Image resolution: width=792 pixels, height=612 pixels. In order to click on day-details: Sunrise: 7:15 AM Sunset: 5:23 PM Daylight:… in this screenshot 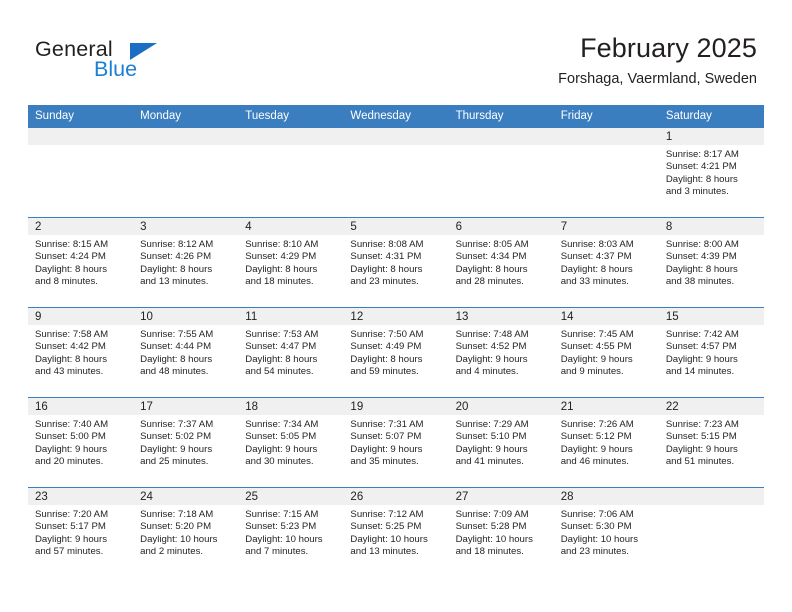, I will do `click(290, 532)`.